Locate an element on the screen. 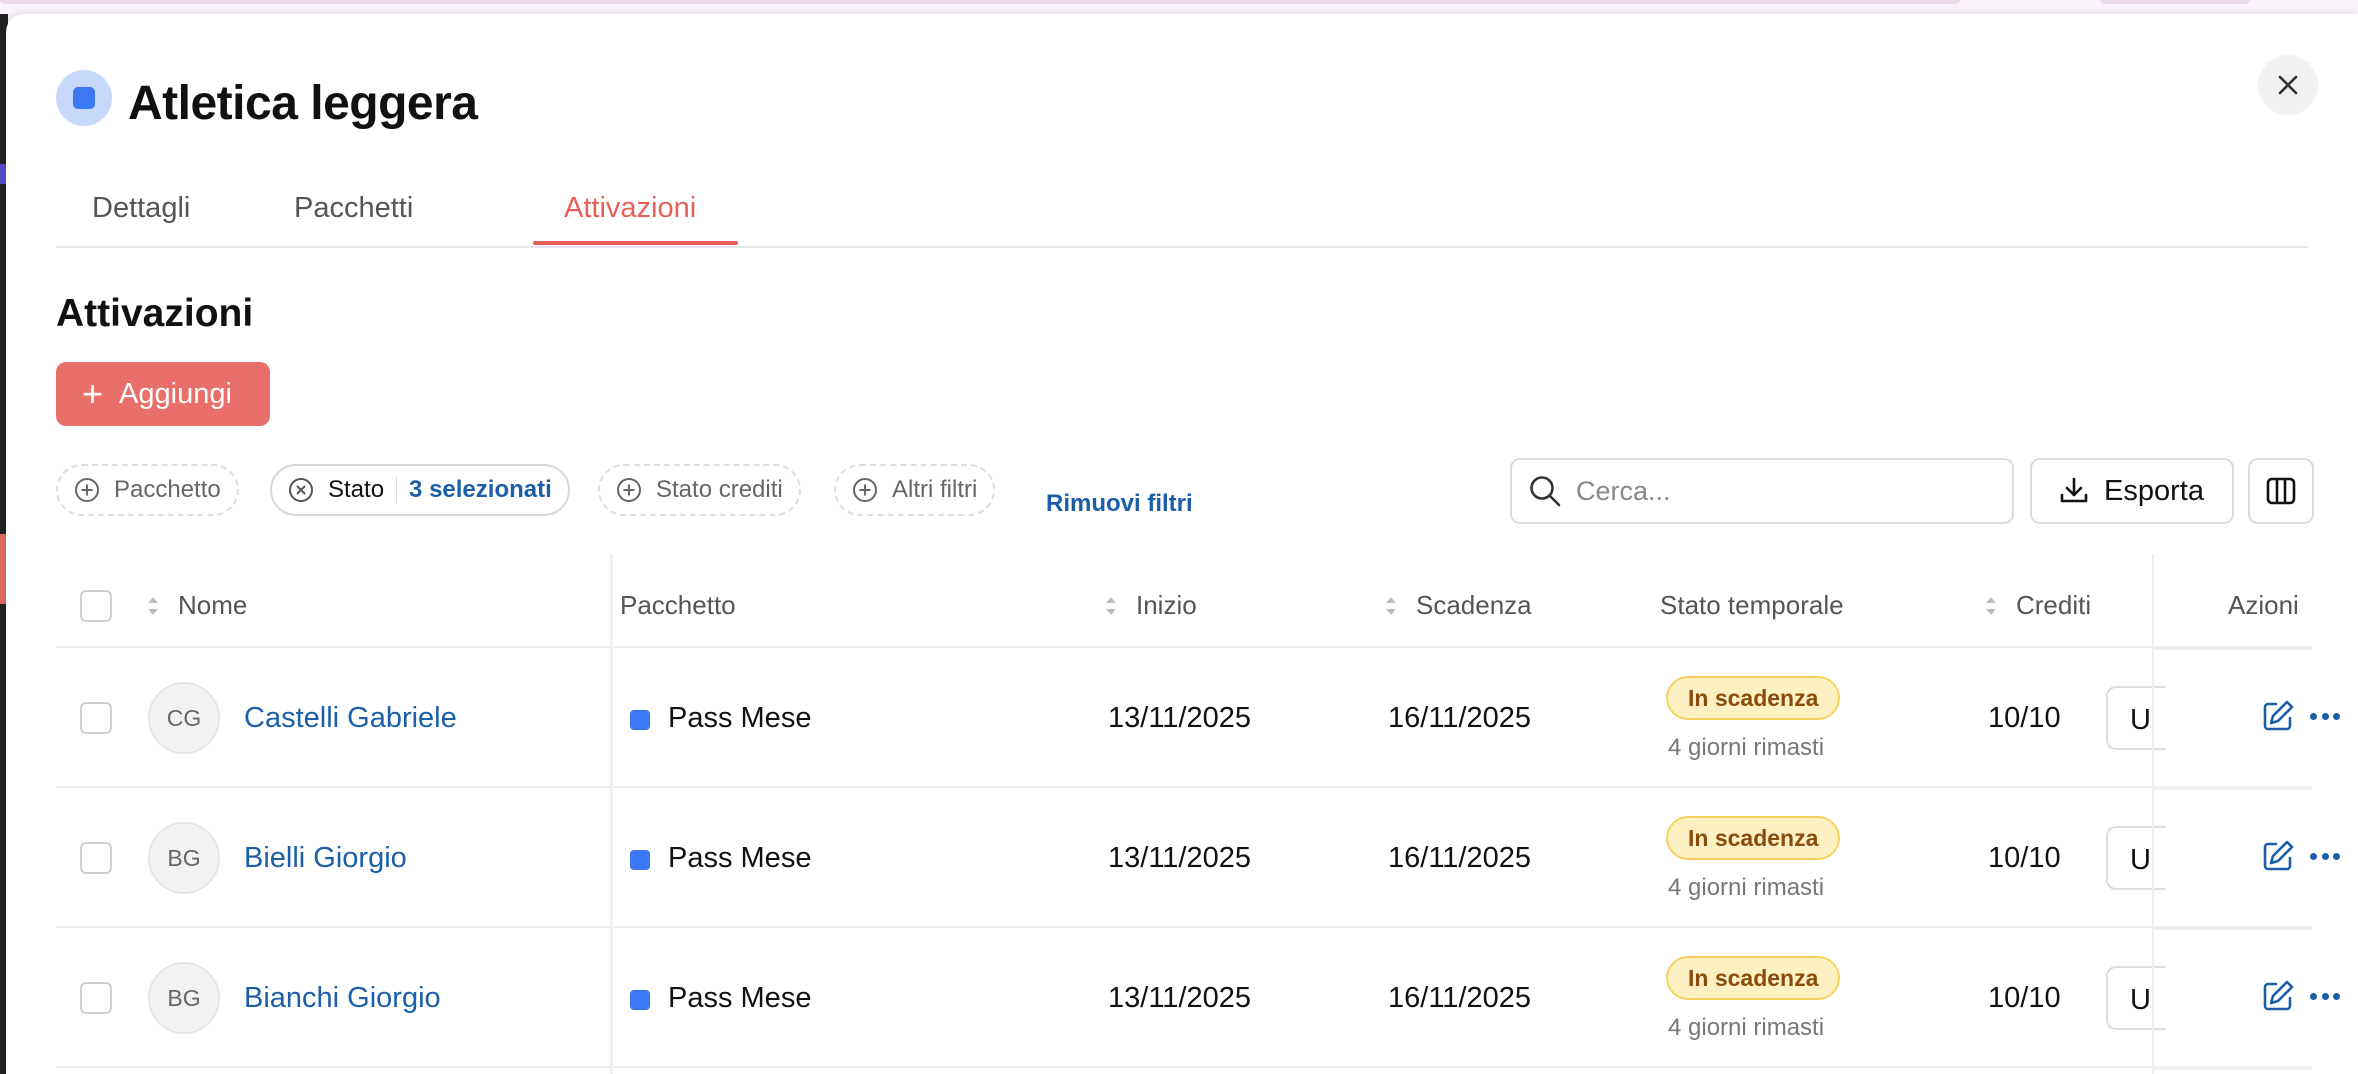  header-stato-temporale: Stato temporale is located at coordinates (1752, 605).